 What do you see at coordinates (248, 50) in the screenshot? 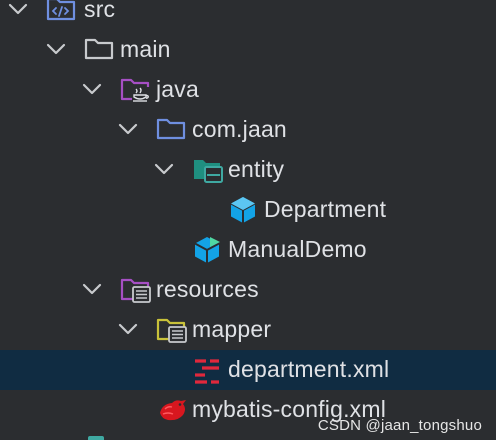
I see `tree-item-main: main` at bounding box center [248, 50].